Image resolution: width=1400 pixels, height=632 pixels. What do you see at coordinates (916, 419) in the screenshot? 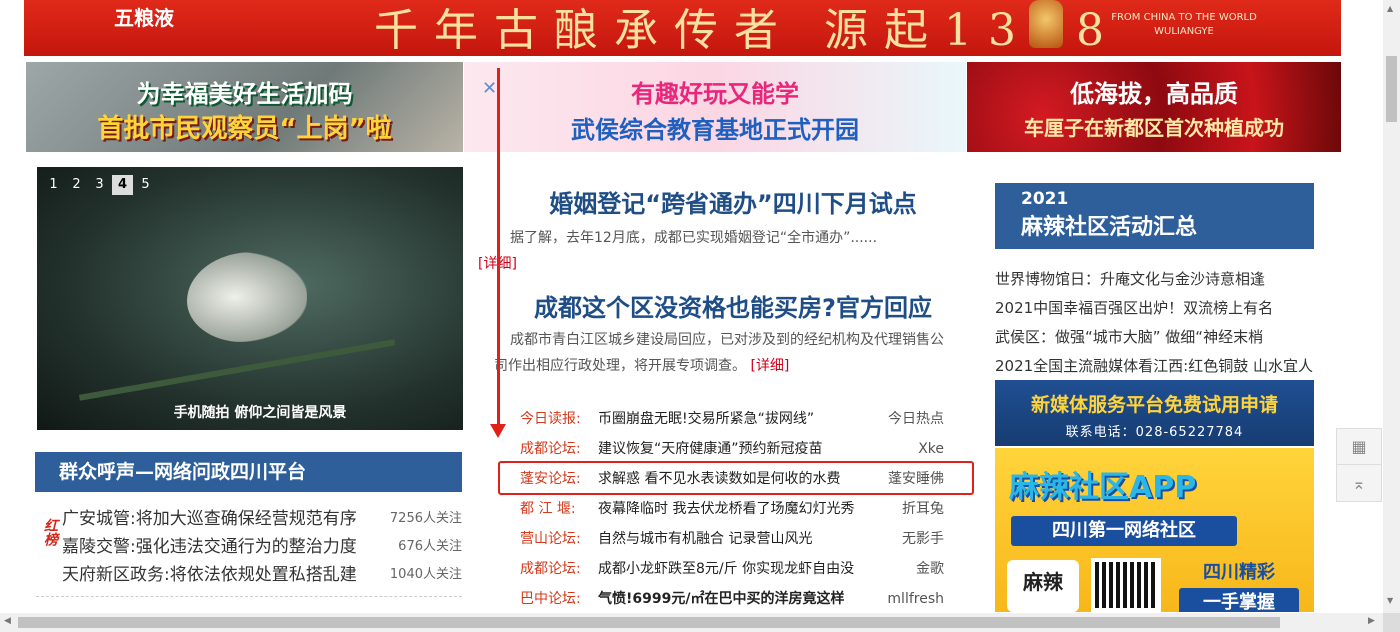
I see `forum-author: 今日热点` at bounding box center [916, 419].